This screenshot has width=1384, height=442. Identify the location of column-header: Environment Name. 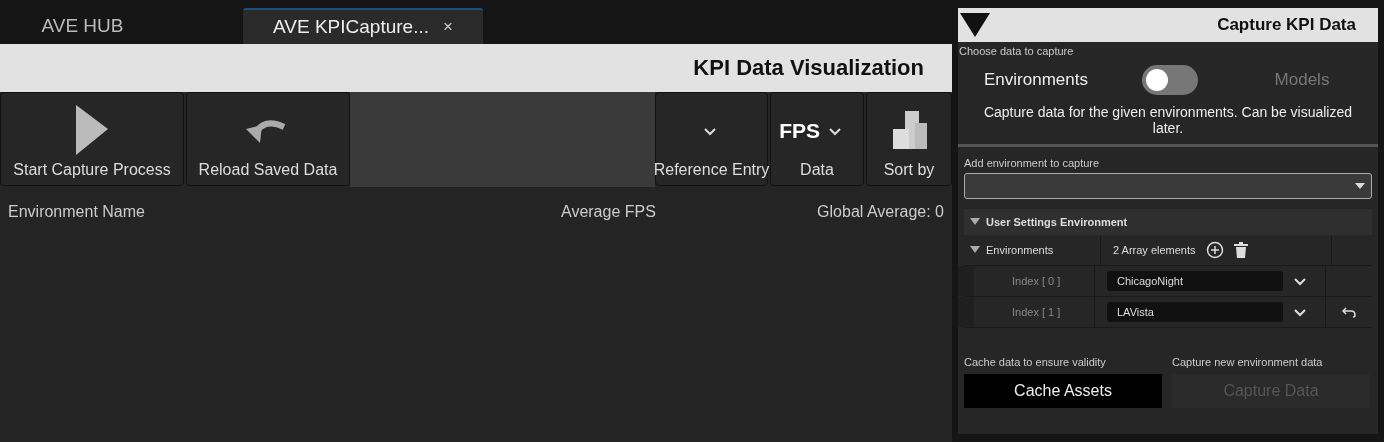
(77, 212).